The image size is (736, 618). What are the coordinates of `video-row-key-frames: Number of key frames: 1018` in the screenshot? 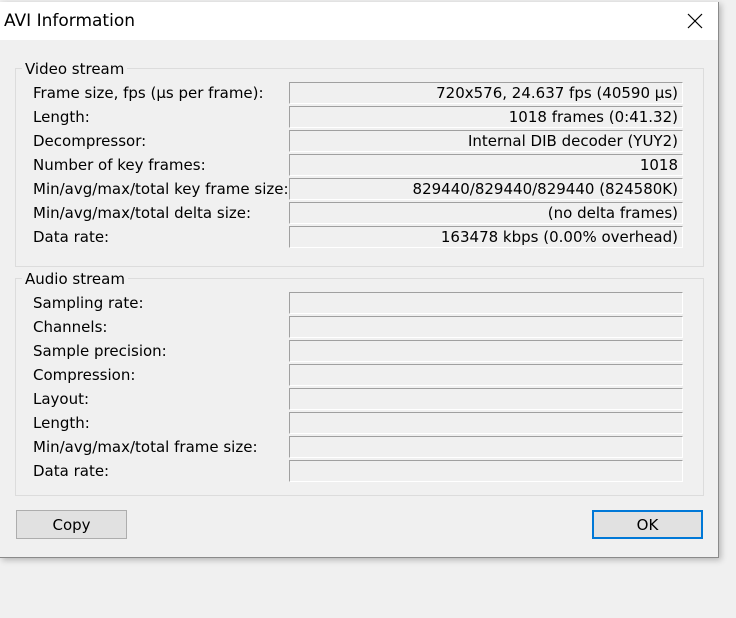 It's located at (359, 165).